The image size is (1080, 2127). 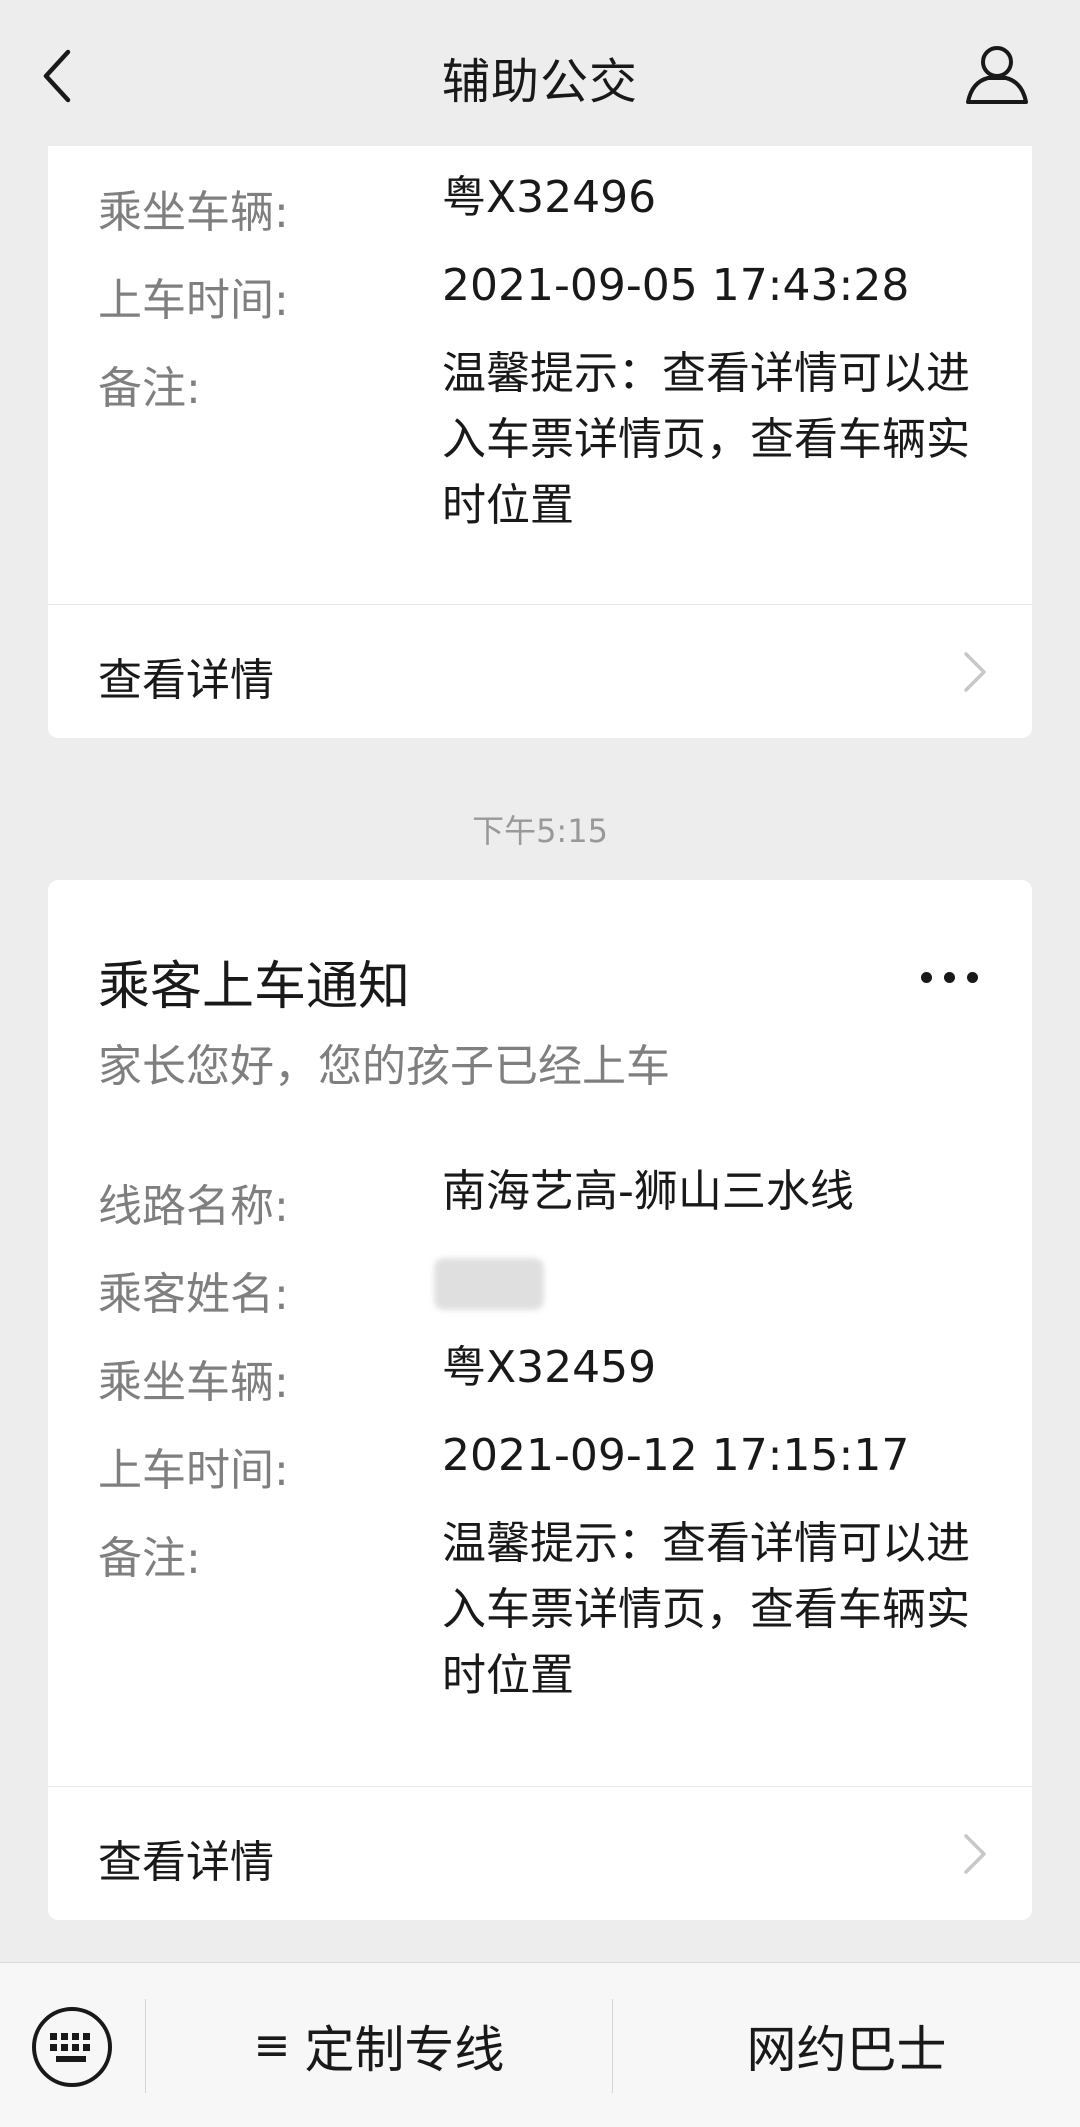 What do you see at coordinates (540, 831) in the screenshot?
I see `message-timestamp: 下午5:15` at bounding box center [540, 831].